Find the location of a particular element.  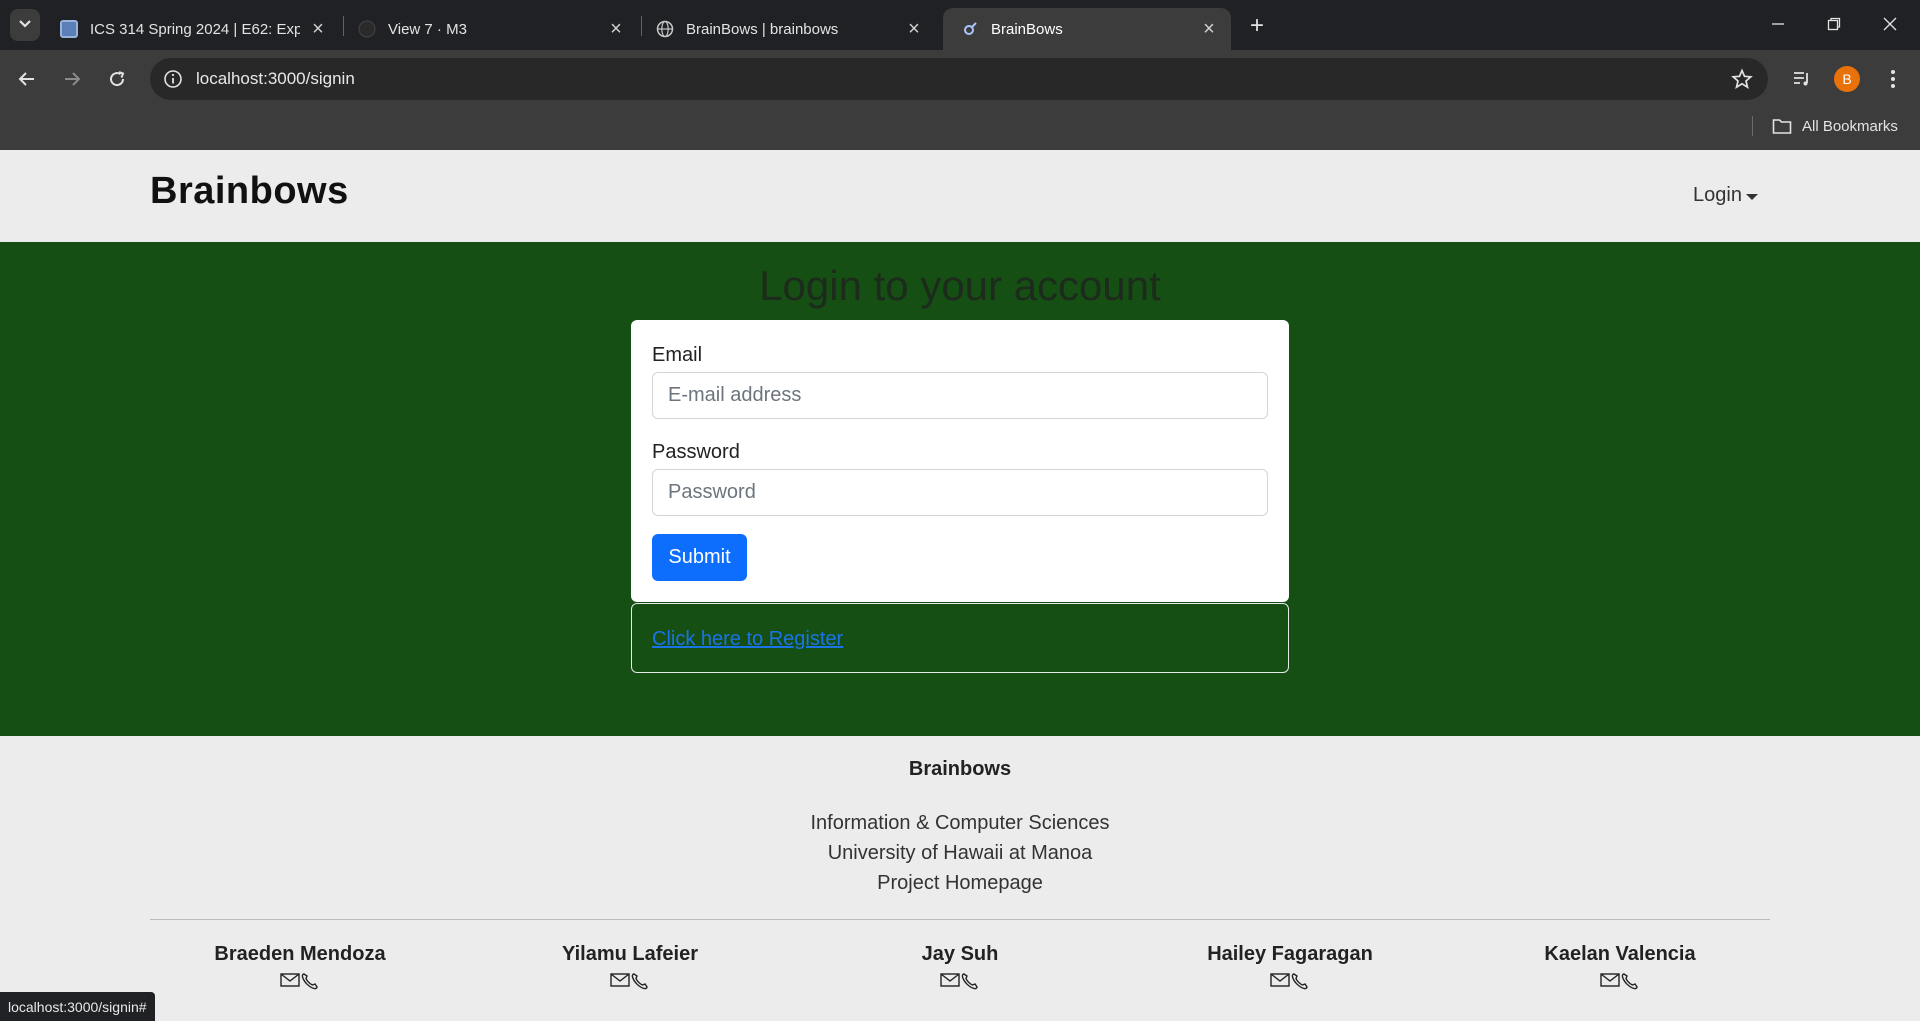

tab-title: BrainBows | brainbows is located at coordinates (762, 29).